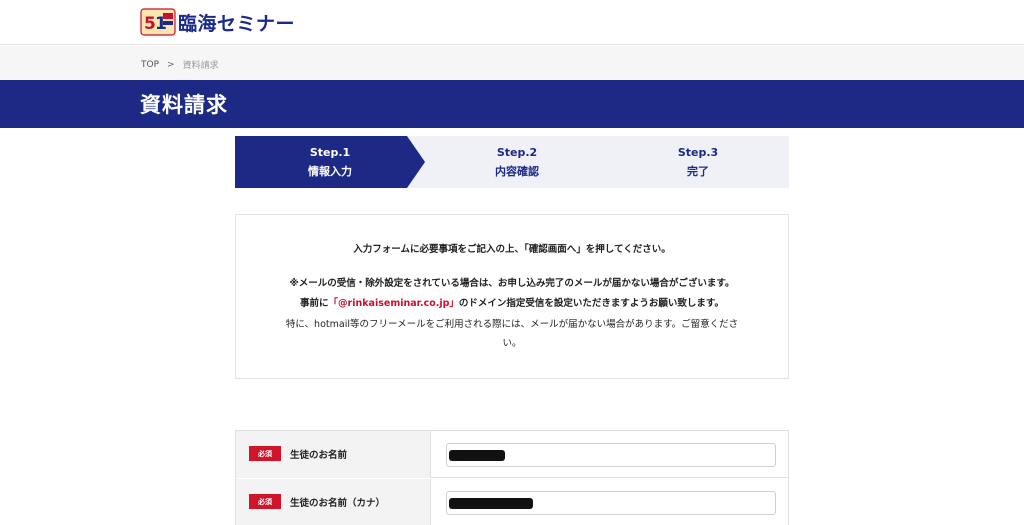 The height and width of the screenshot is (525, 1024). What do you see at coordinates (393, 303) in the screenshot?
I see `notice-domain: 「@rinkaiseminar.co.jp」` at bounding box center [393, 303].